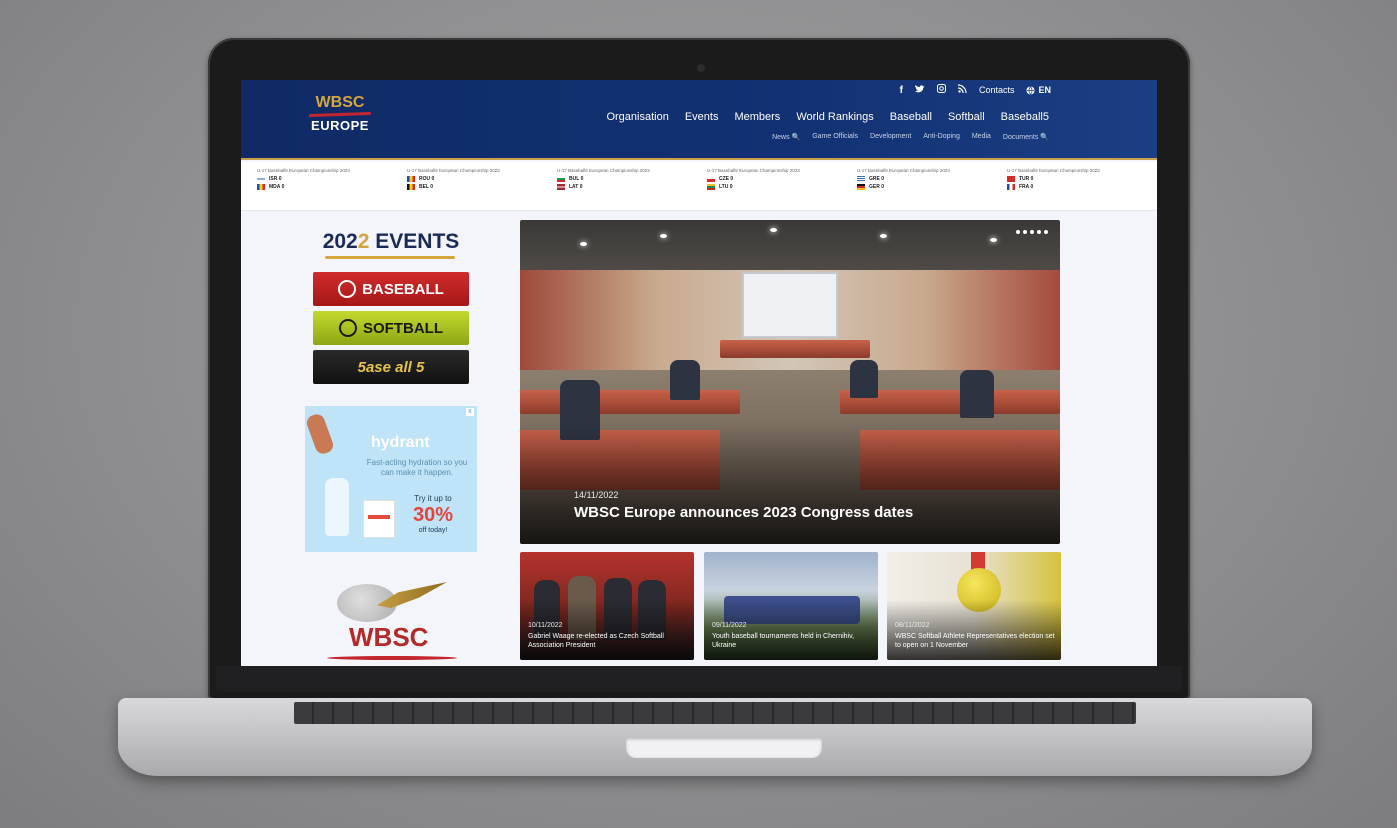  Describe the element at coordinates (414, 241) in the screenshot. I see `events-title-suffix: EVENTS` at that location.